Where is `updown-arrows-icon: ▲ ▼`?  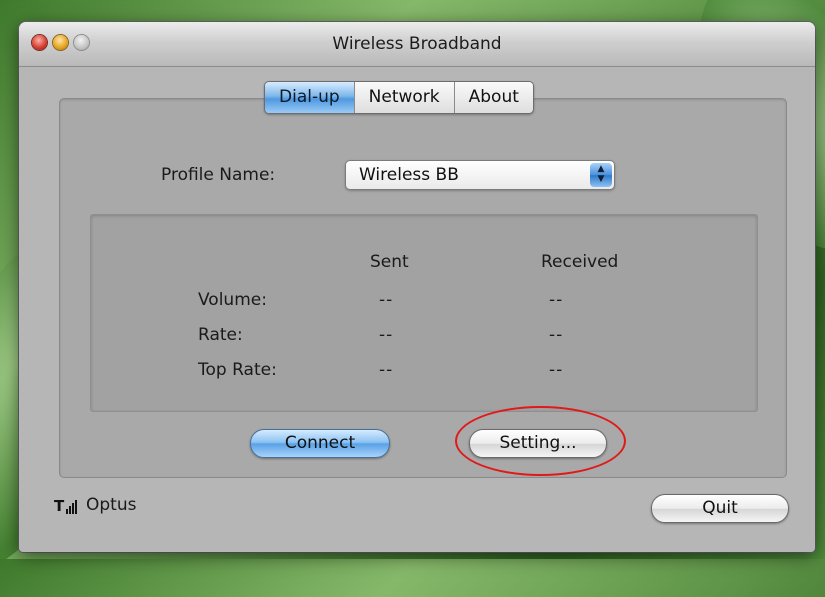 updown-arrows-icon: ▲ ▼ is located at coordinates (601, 175).